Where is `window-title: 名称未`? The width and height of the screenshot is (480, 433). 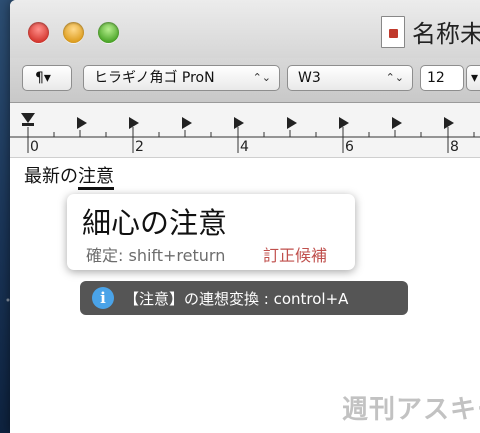
window-title: 名称未 is located at coordinates (446, 34).